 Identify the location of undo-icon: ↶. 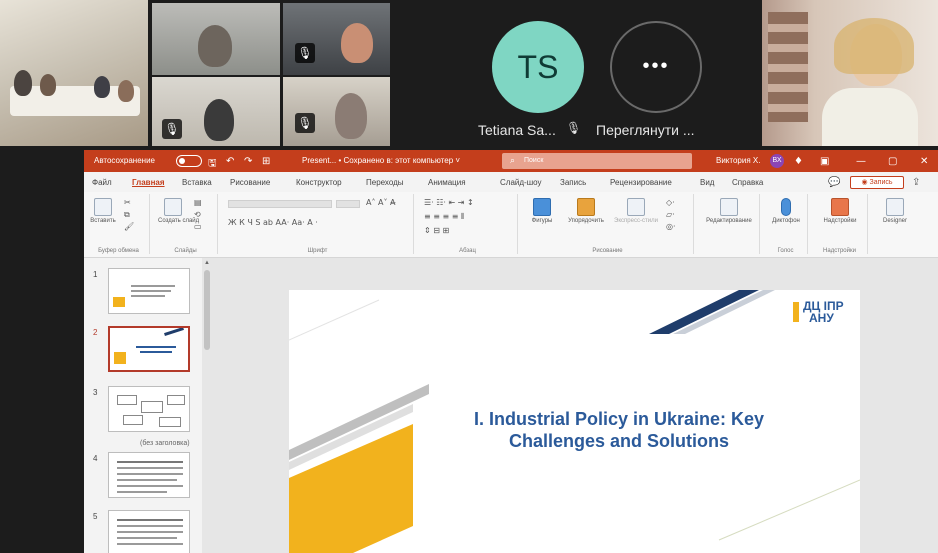
(230, 161).